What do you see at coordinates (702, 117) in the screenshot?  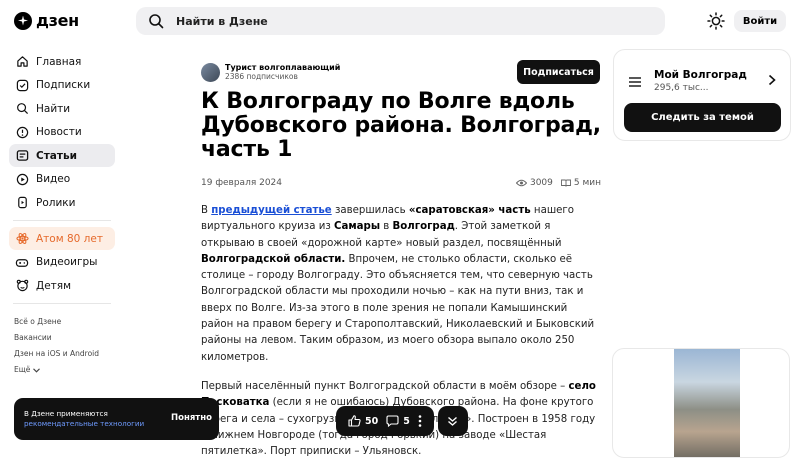 I see `follow-topic-button: Следить за темой` at bounding box center [702, 117].